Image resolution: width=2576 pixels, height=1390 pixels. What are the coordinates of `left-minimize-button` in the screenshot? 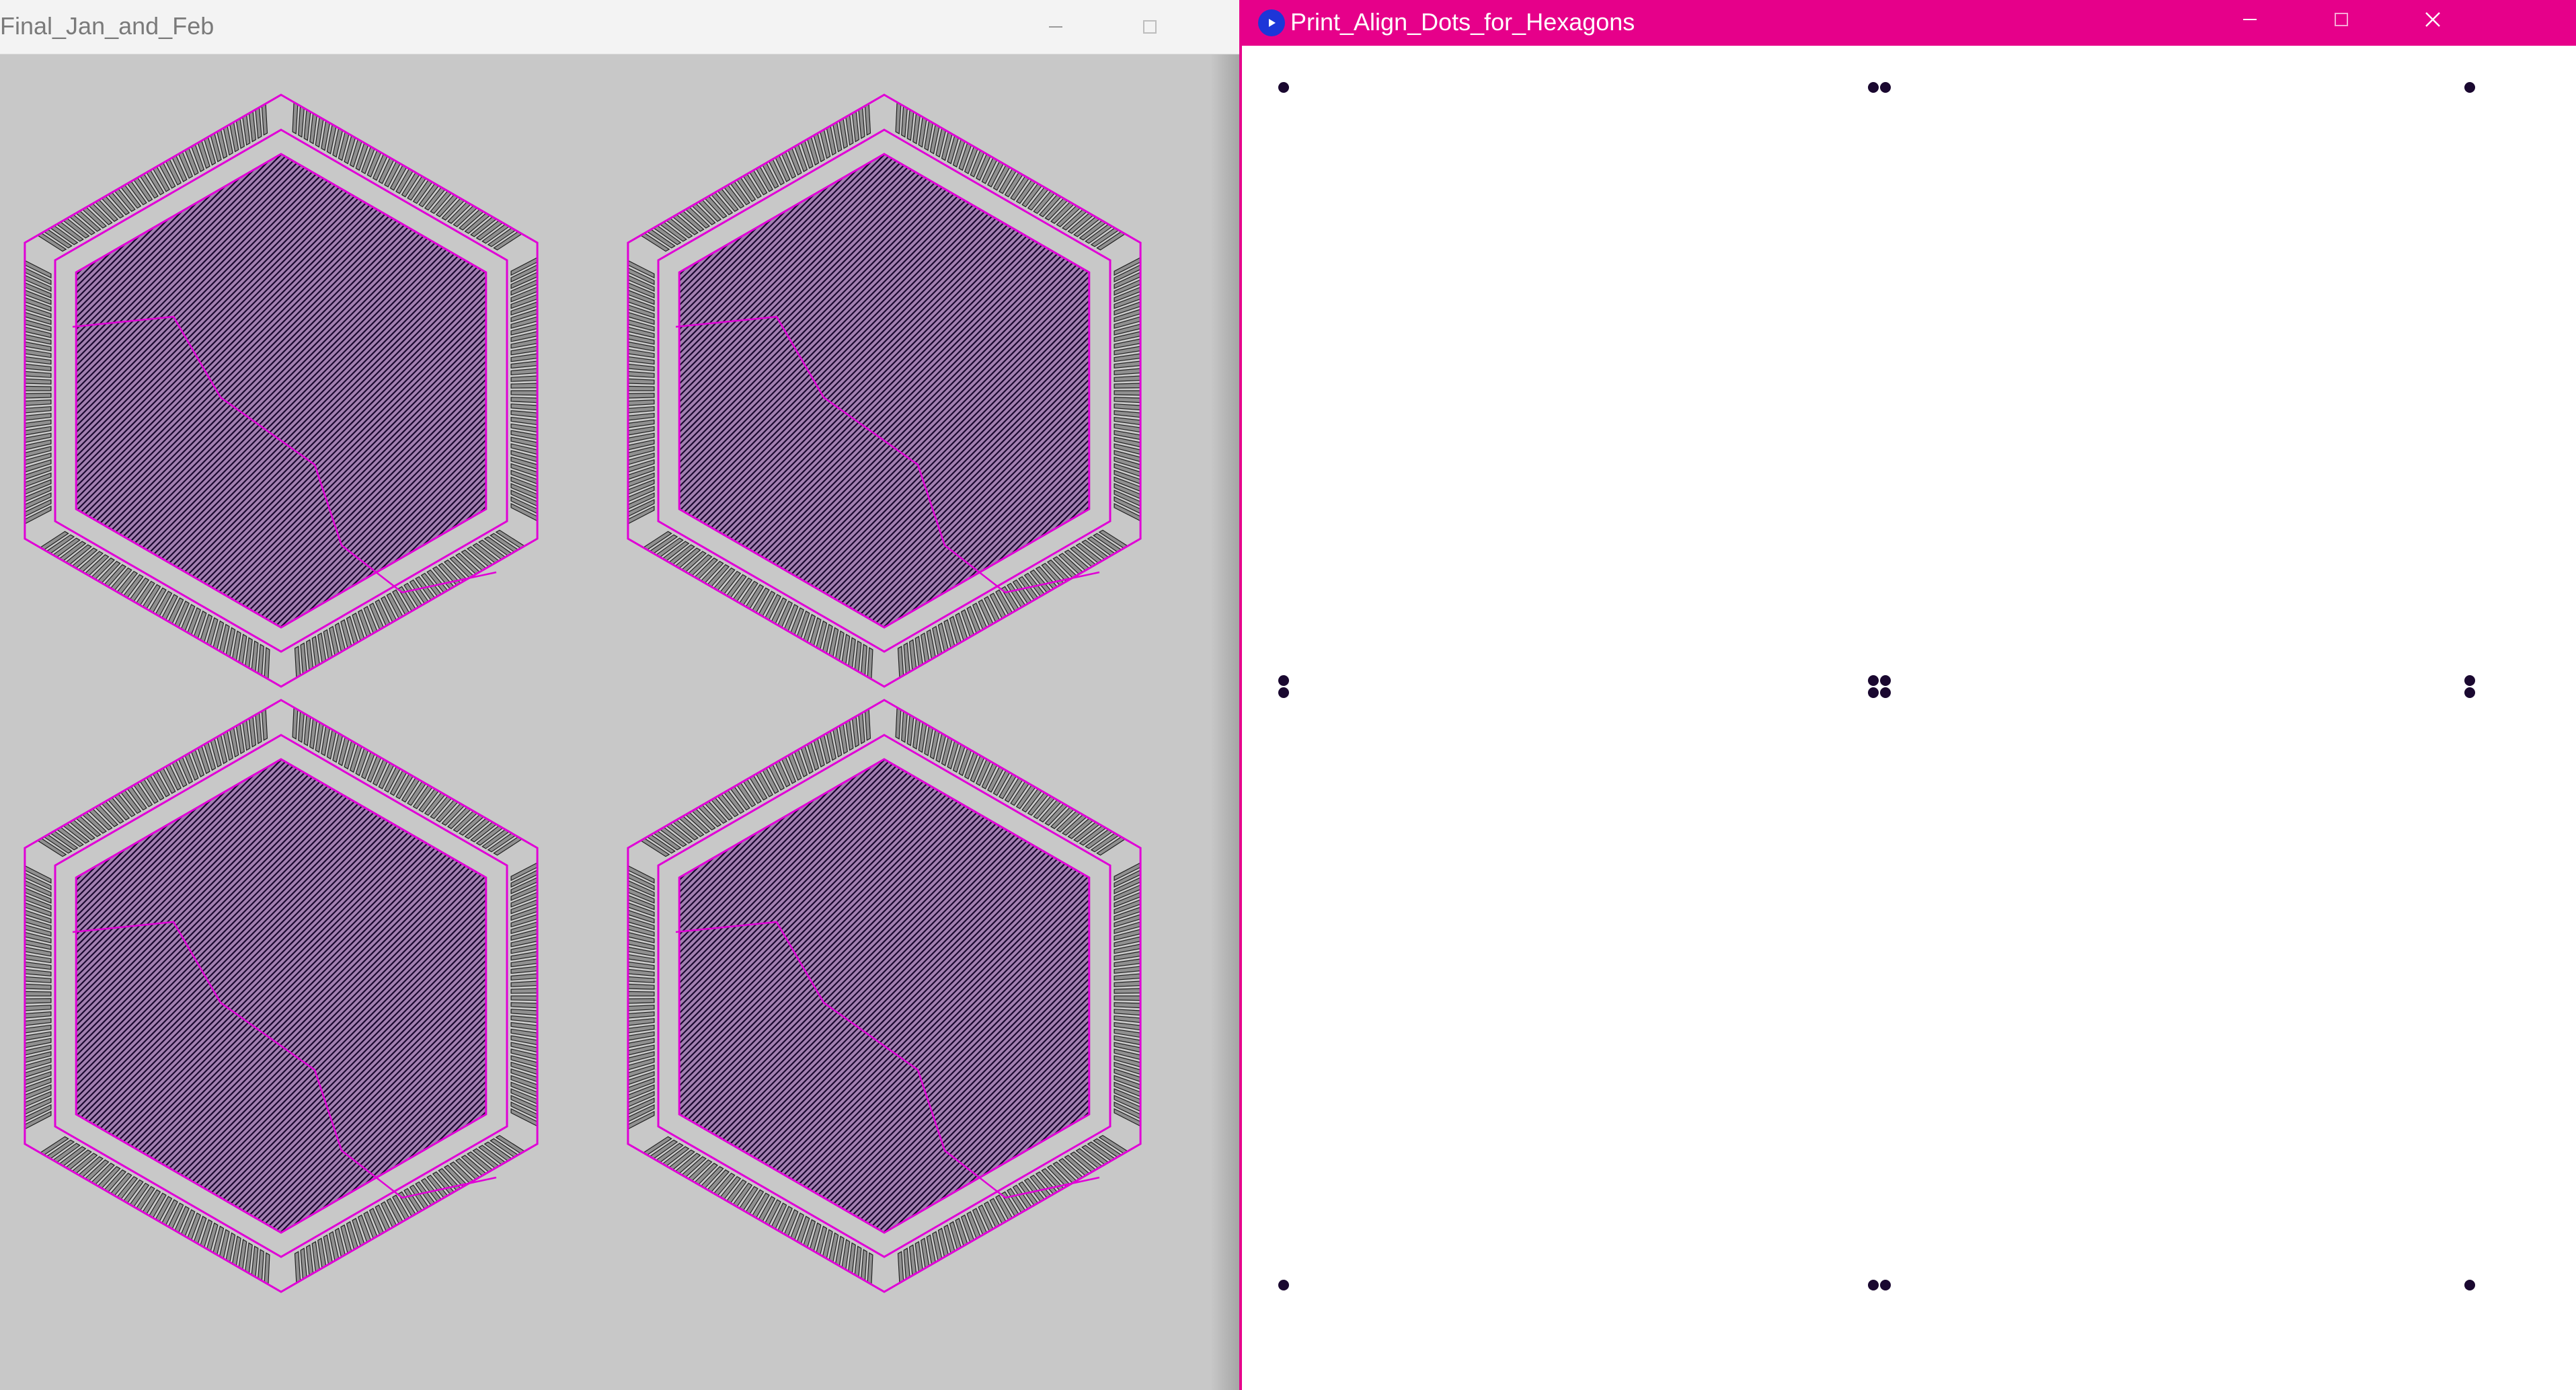 It's located at (1056, 27).